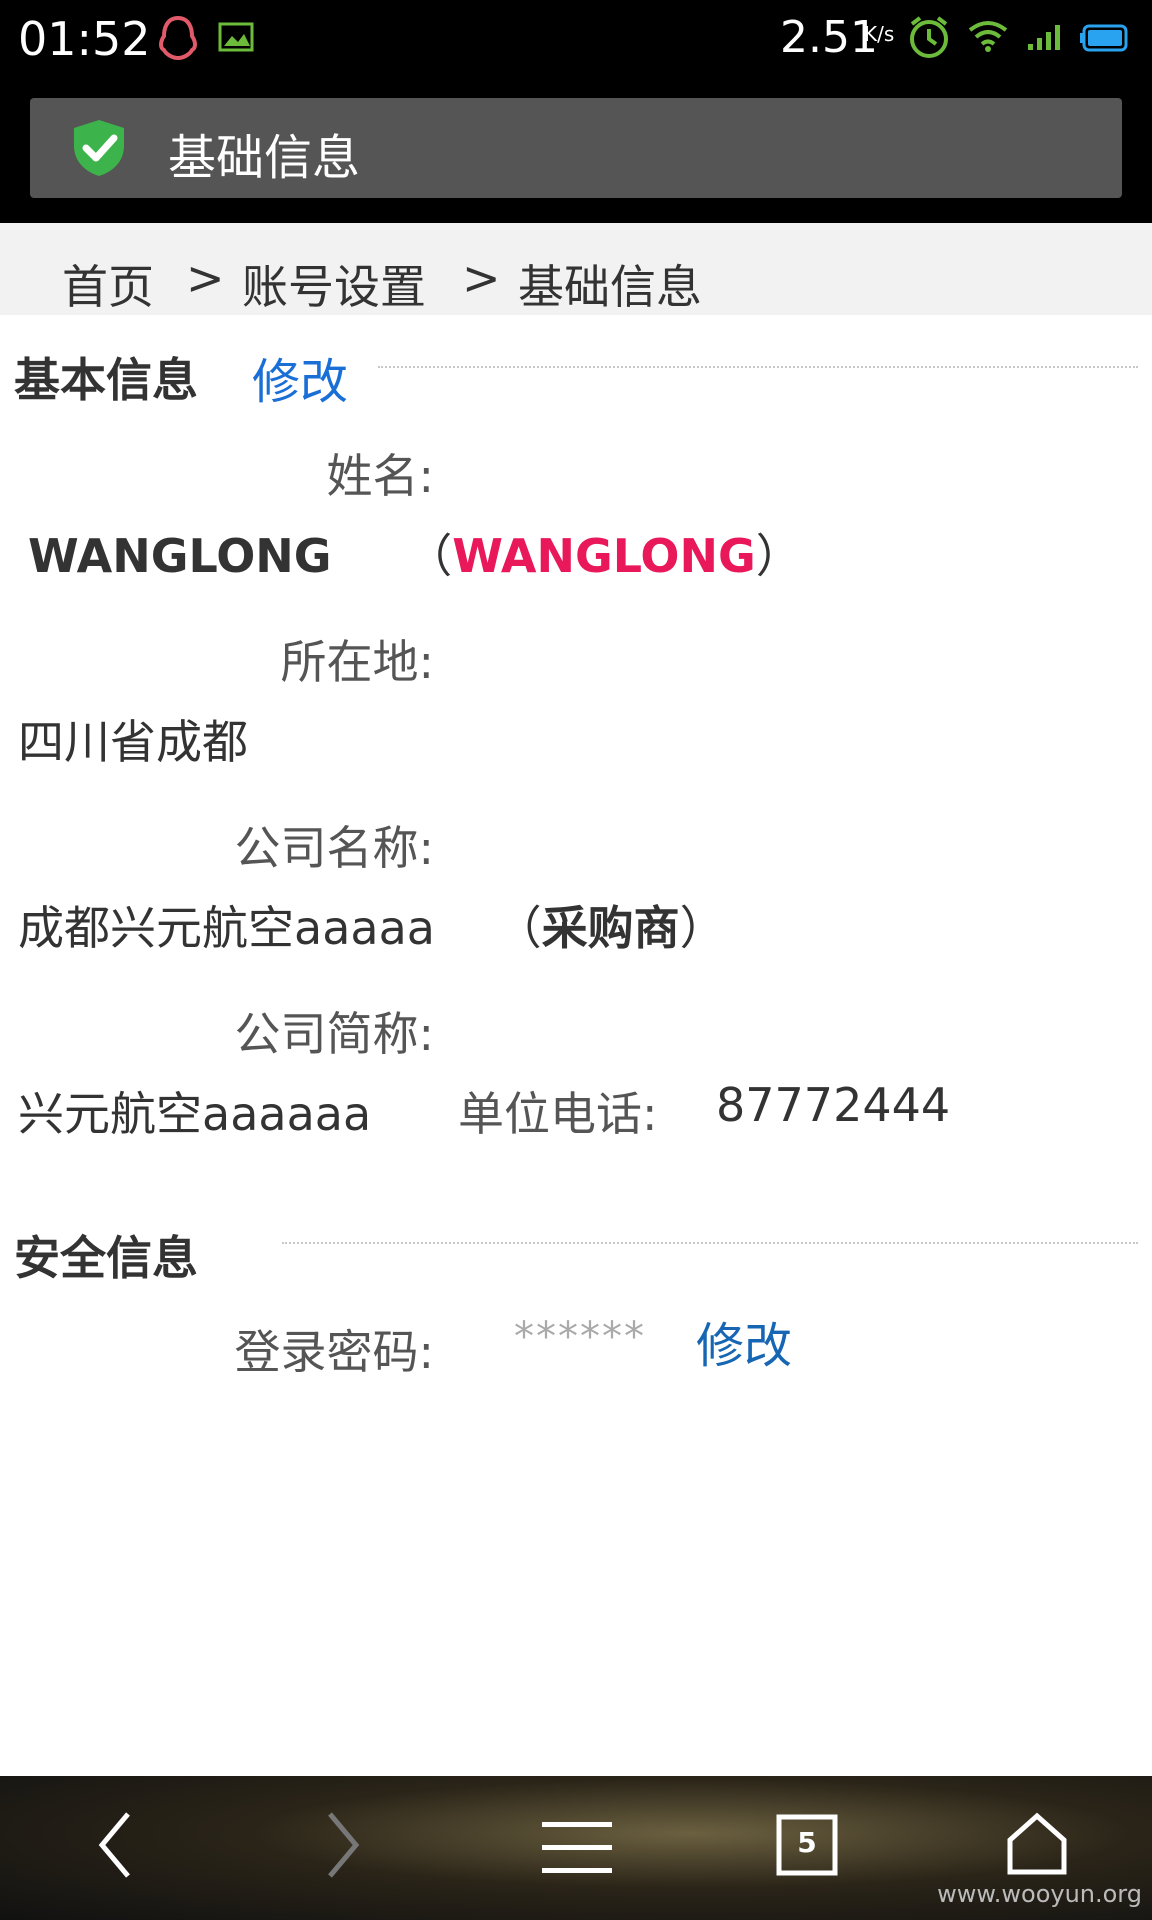 The image size is (1152, 1920). I want to click on image-icon, so click(236, 39).